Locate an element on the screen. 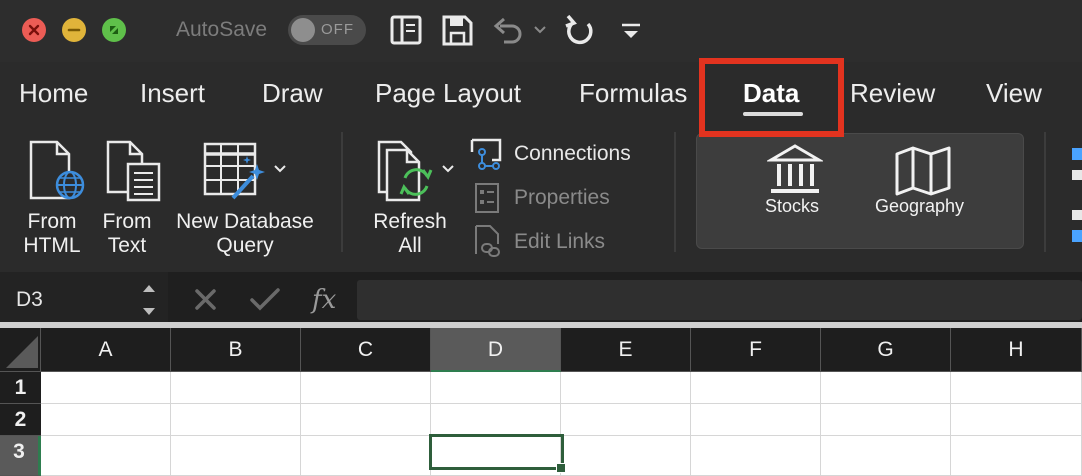 The width and height of the screenshot is (1082, 476). properties-label: Properties is located at coordinates (562, 197).